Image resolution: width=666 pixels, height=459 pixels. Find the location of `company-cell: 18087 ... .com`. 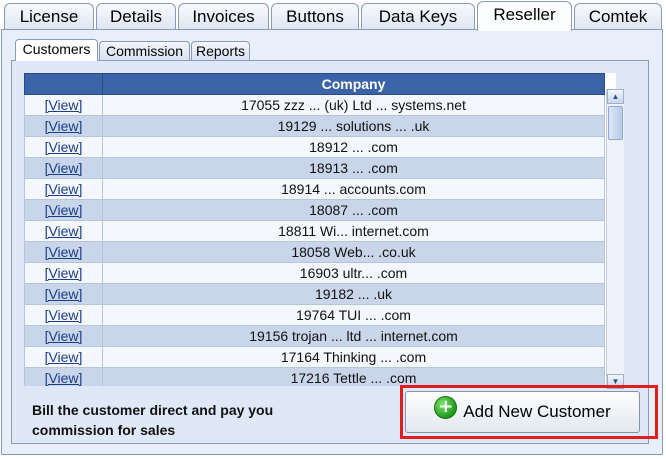

company-cell: 18087 ... .com is located at coordinates (353, 210).